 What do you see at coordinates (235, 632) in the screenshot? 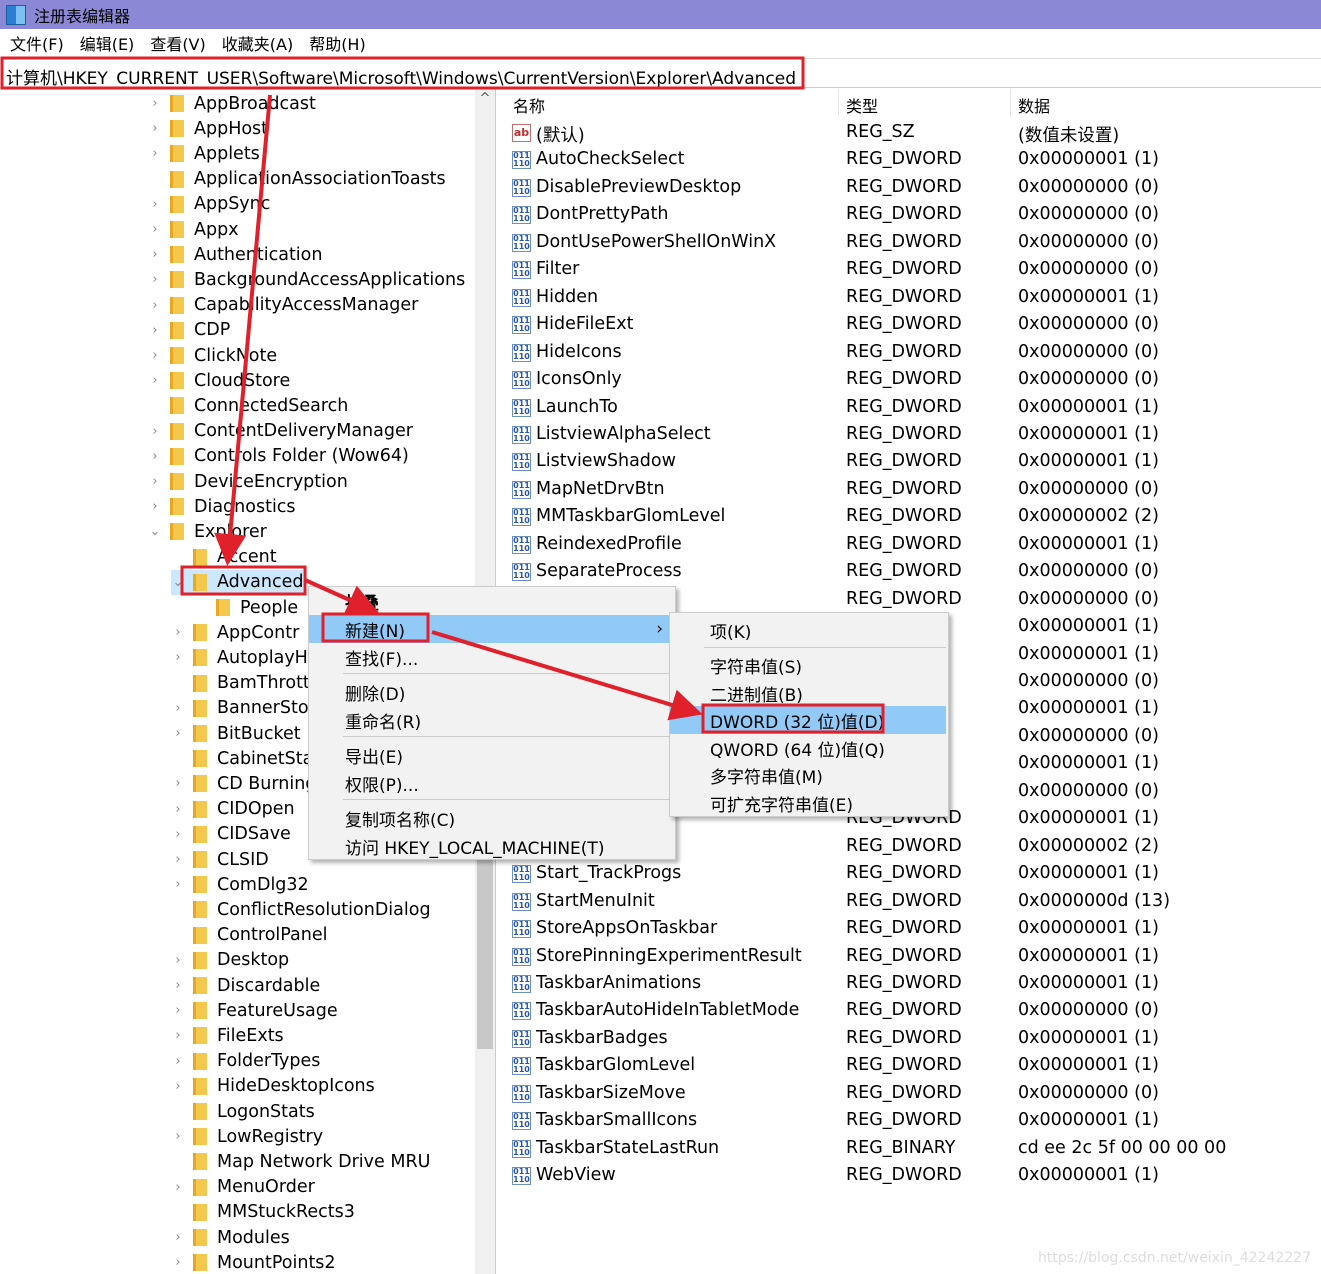
I see `tree-item: › AppContr` at bounding box center [235, 632].